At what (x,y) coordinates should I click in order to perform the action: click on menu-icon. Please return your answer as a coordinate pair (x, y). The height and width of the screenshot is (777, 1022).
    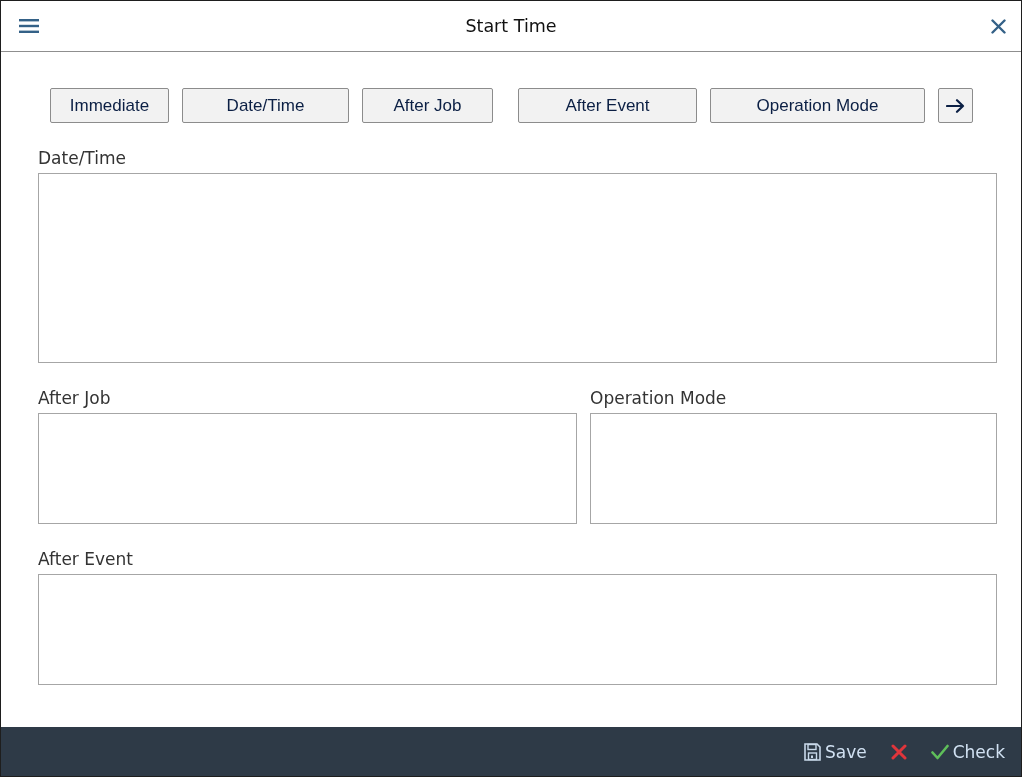
    Looking at the image, I should click on (29, 26).